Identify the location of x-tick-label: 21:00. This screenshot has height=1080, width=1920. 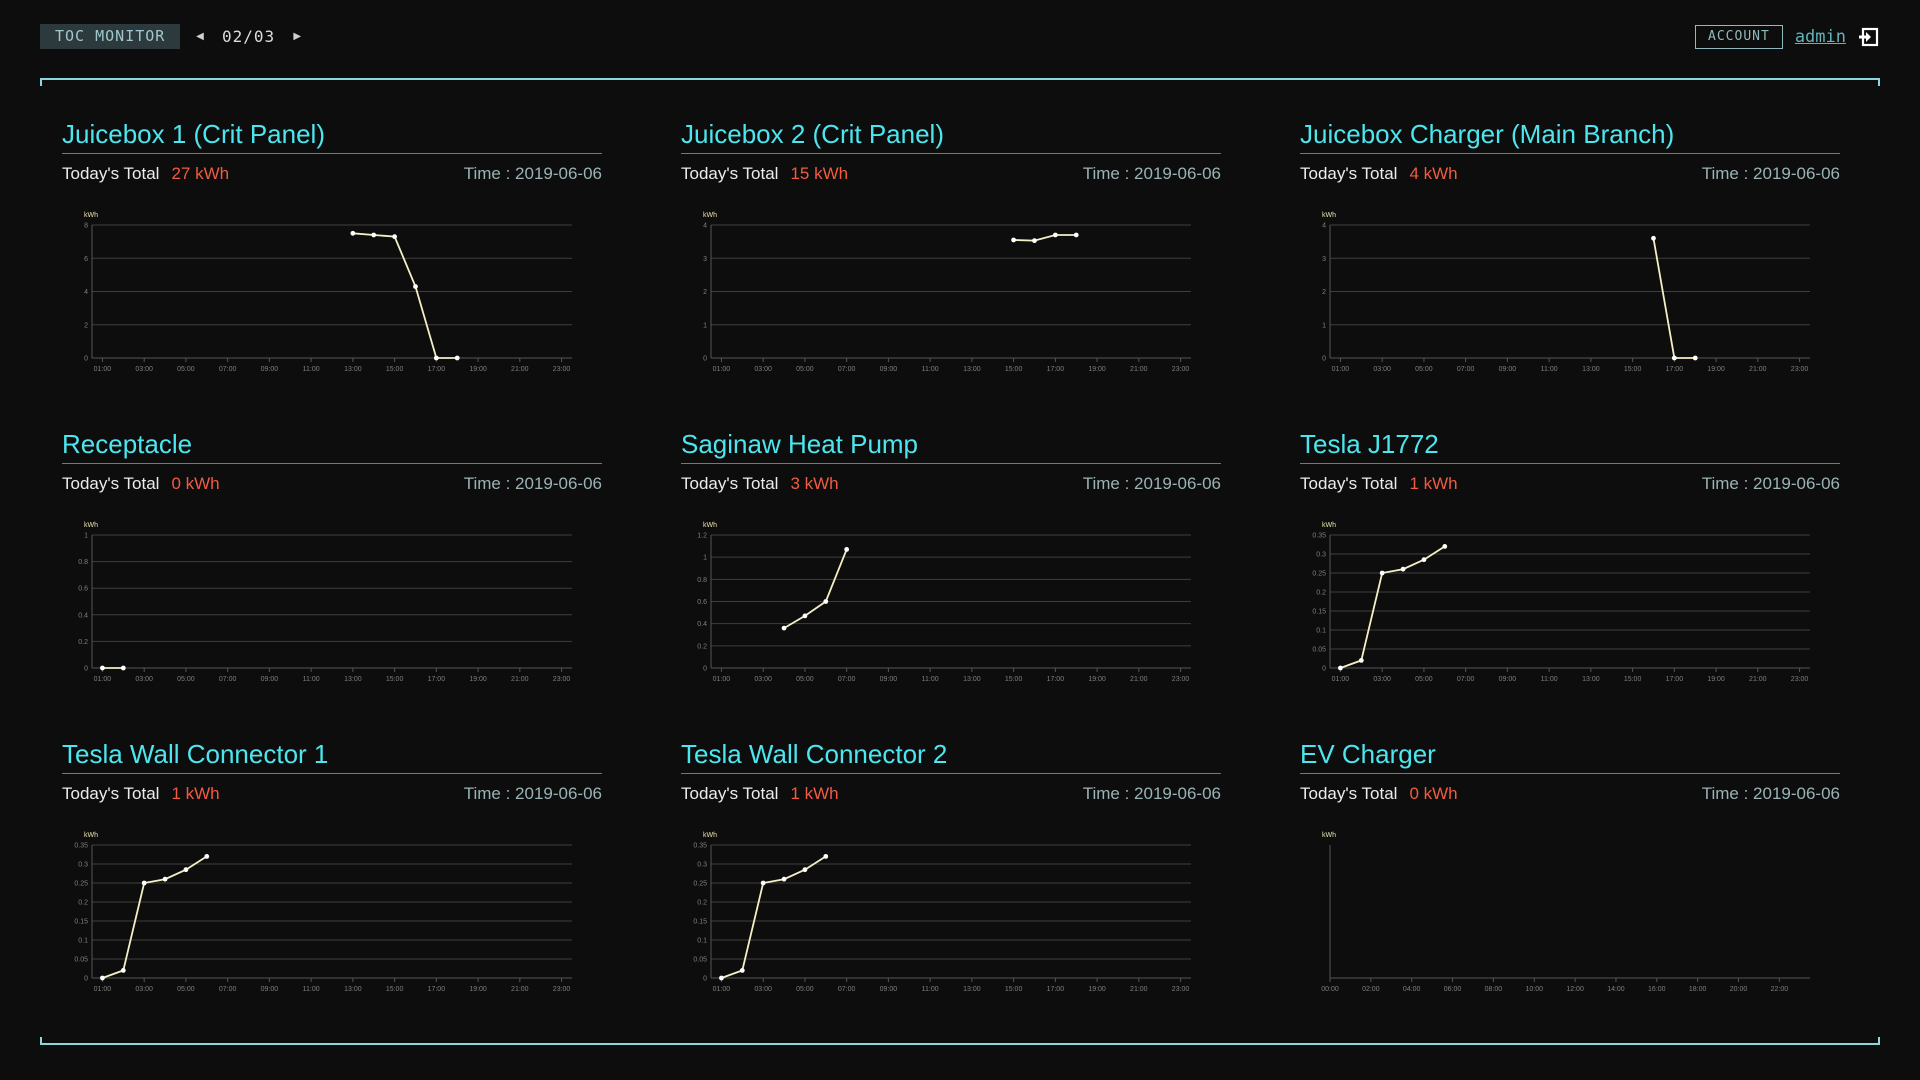
(520, 679).